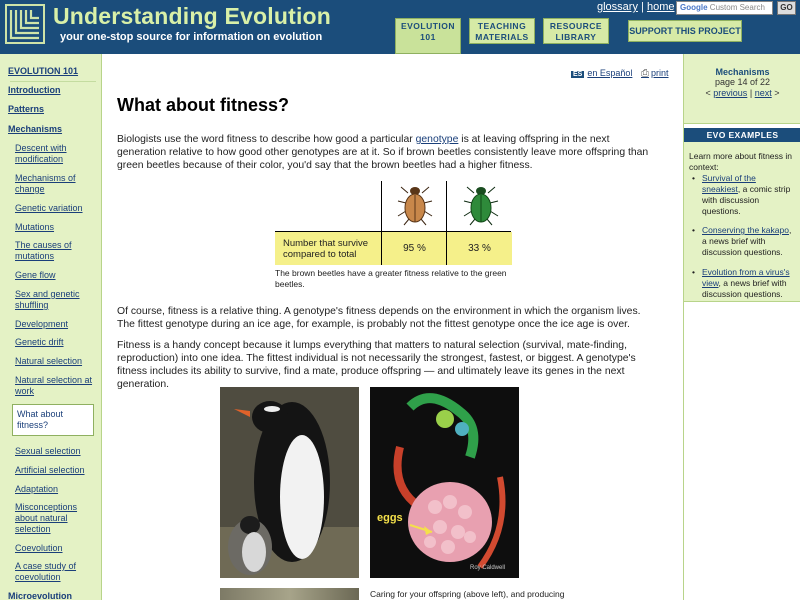 This screenshot has width=800, height=600. I want to click on sidebar-item-adaptation: Adaptation, so click(55, 489).